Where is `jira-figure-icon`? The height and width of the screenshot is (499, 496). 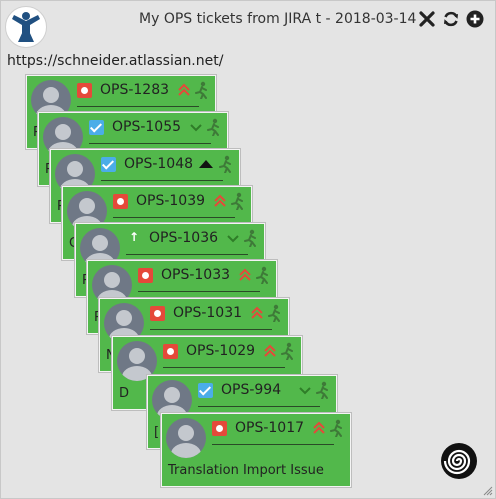 jira-figure-icon is located at coordinates (26, 27).